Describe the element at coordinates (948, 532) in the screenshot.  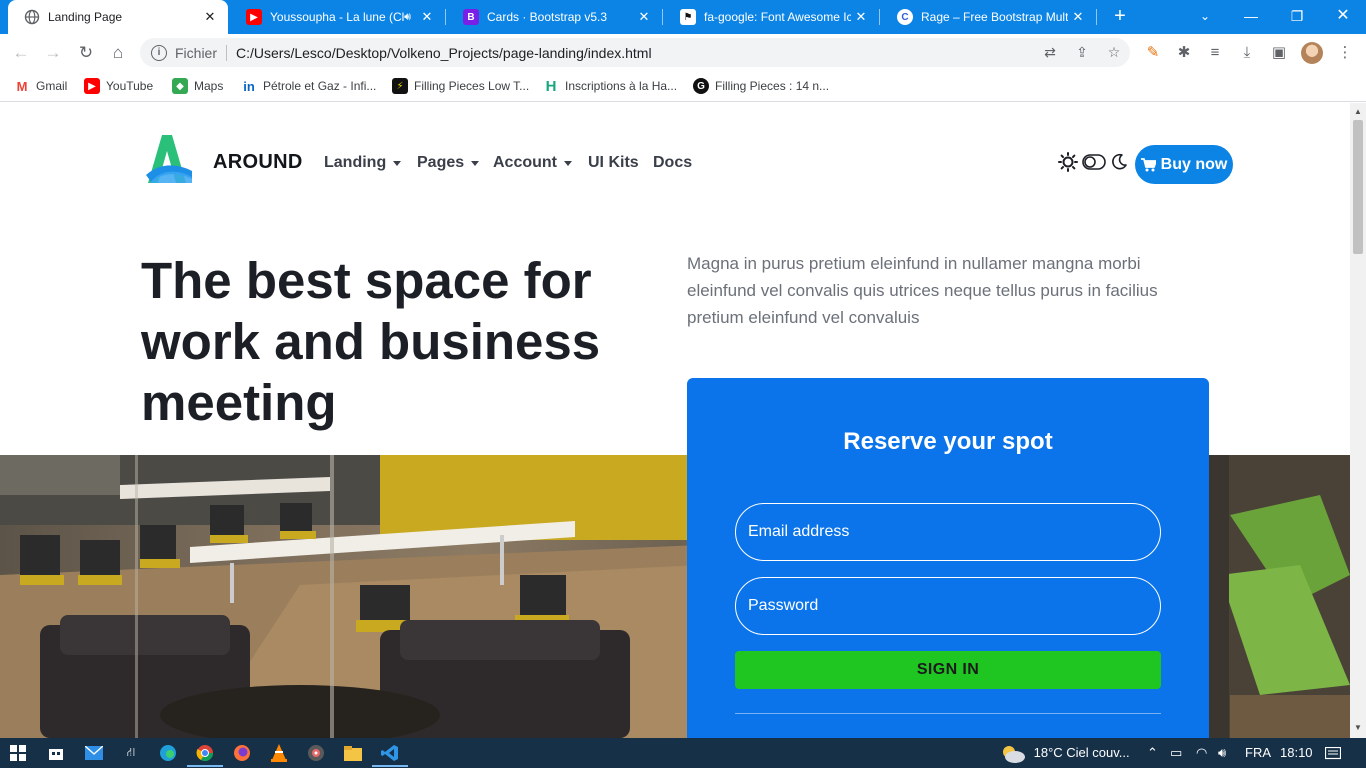
I see `email-field: Email address` at that location.